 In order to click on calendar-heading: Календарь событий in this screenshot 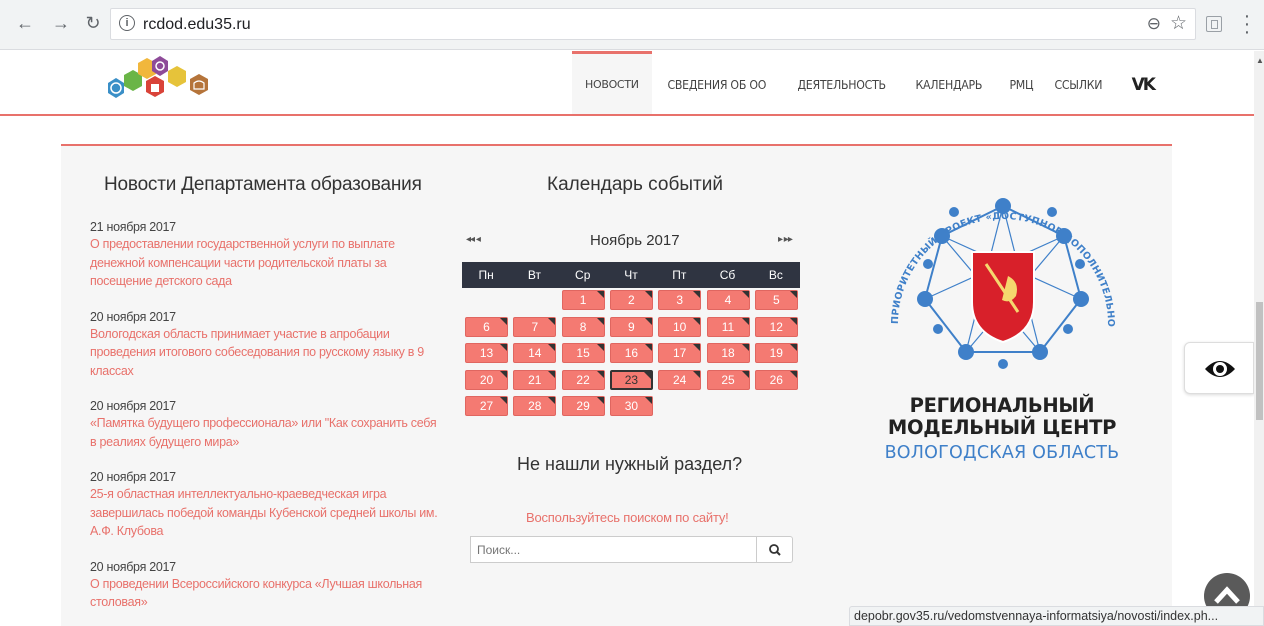, I will do `click(635, 184)`.